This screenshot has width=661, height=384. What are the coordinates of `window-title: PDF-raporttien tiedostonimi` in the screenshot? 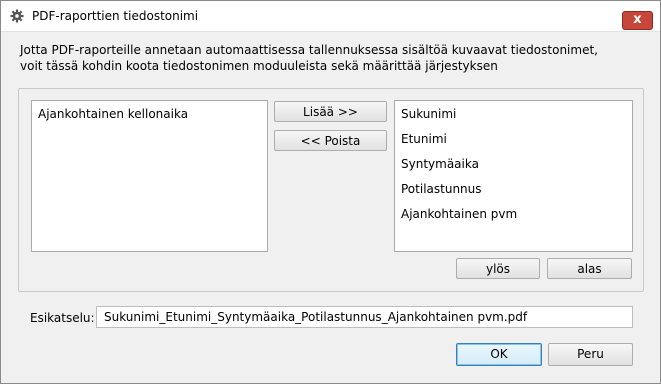 It's located at (115, 16).